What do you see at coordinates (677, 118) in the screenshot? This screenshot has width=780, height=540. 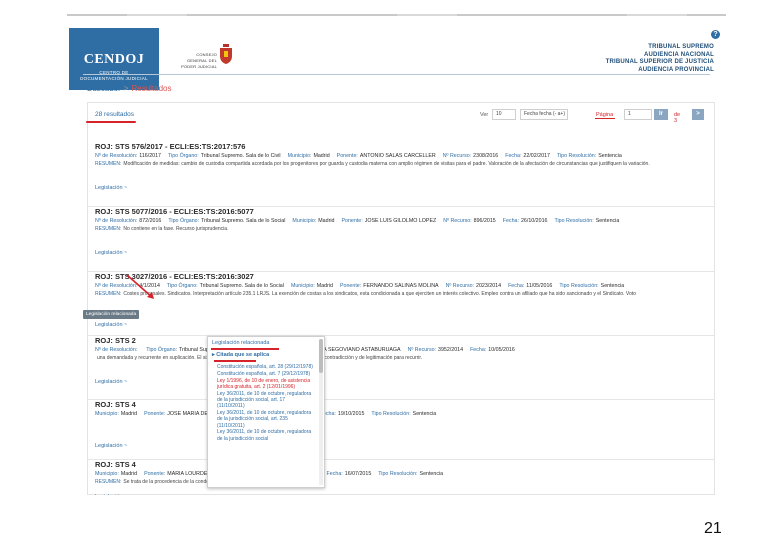 I see `page-total: de 3` at bounding box center [677, 118].